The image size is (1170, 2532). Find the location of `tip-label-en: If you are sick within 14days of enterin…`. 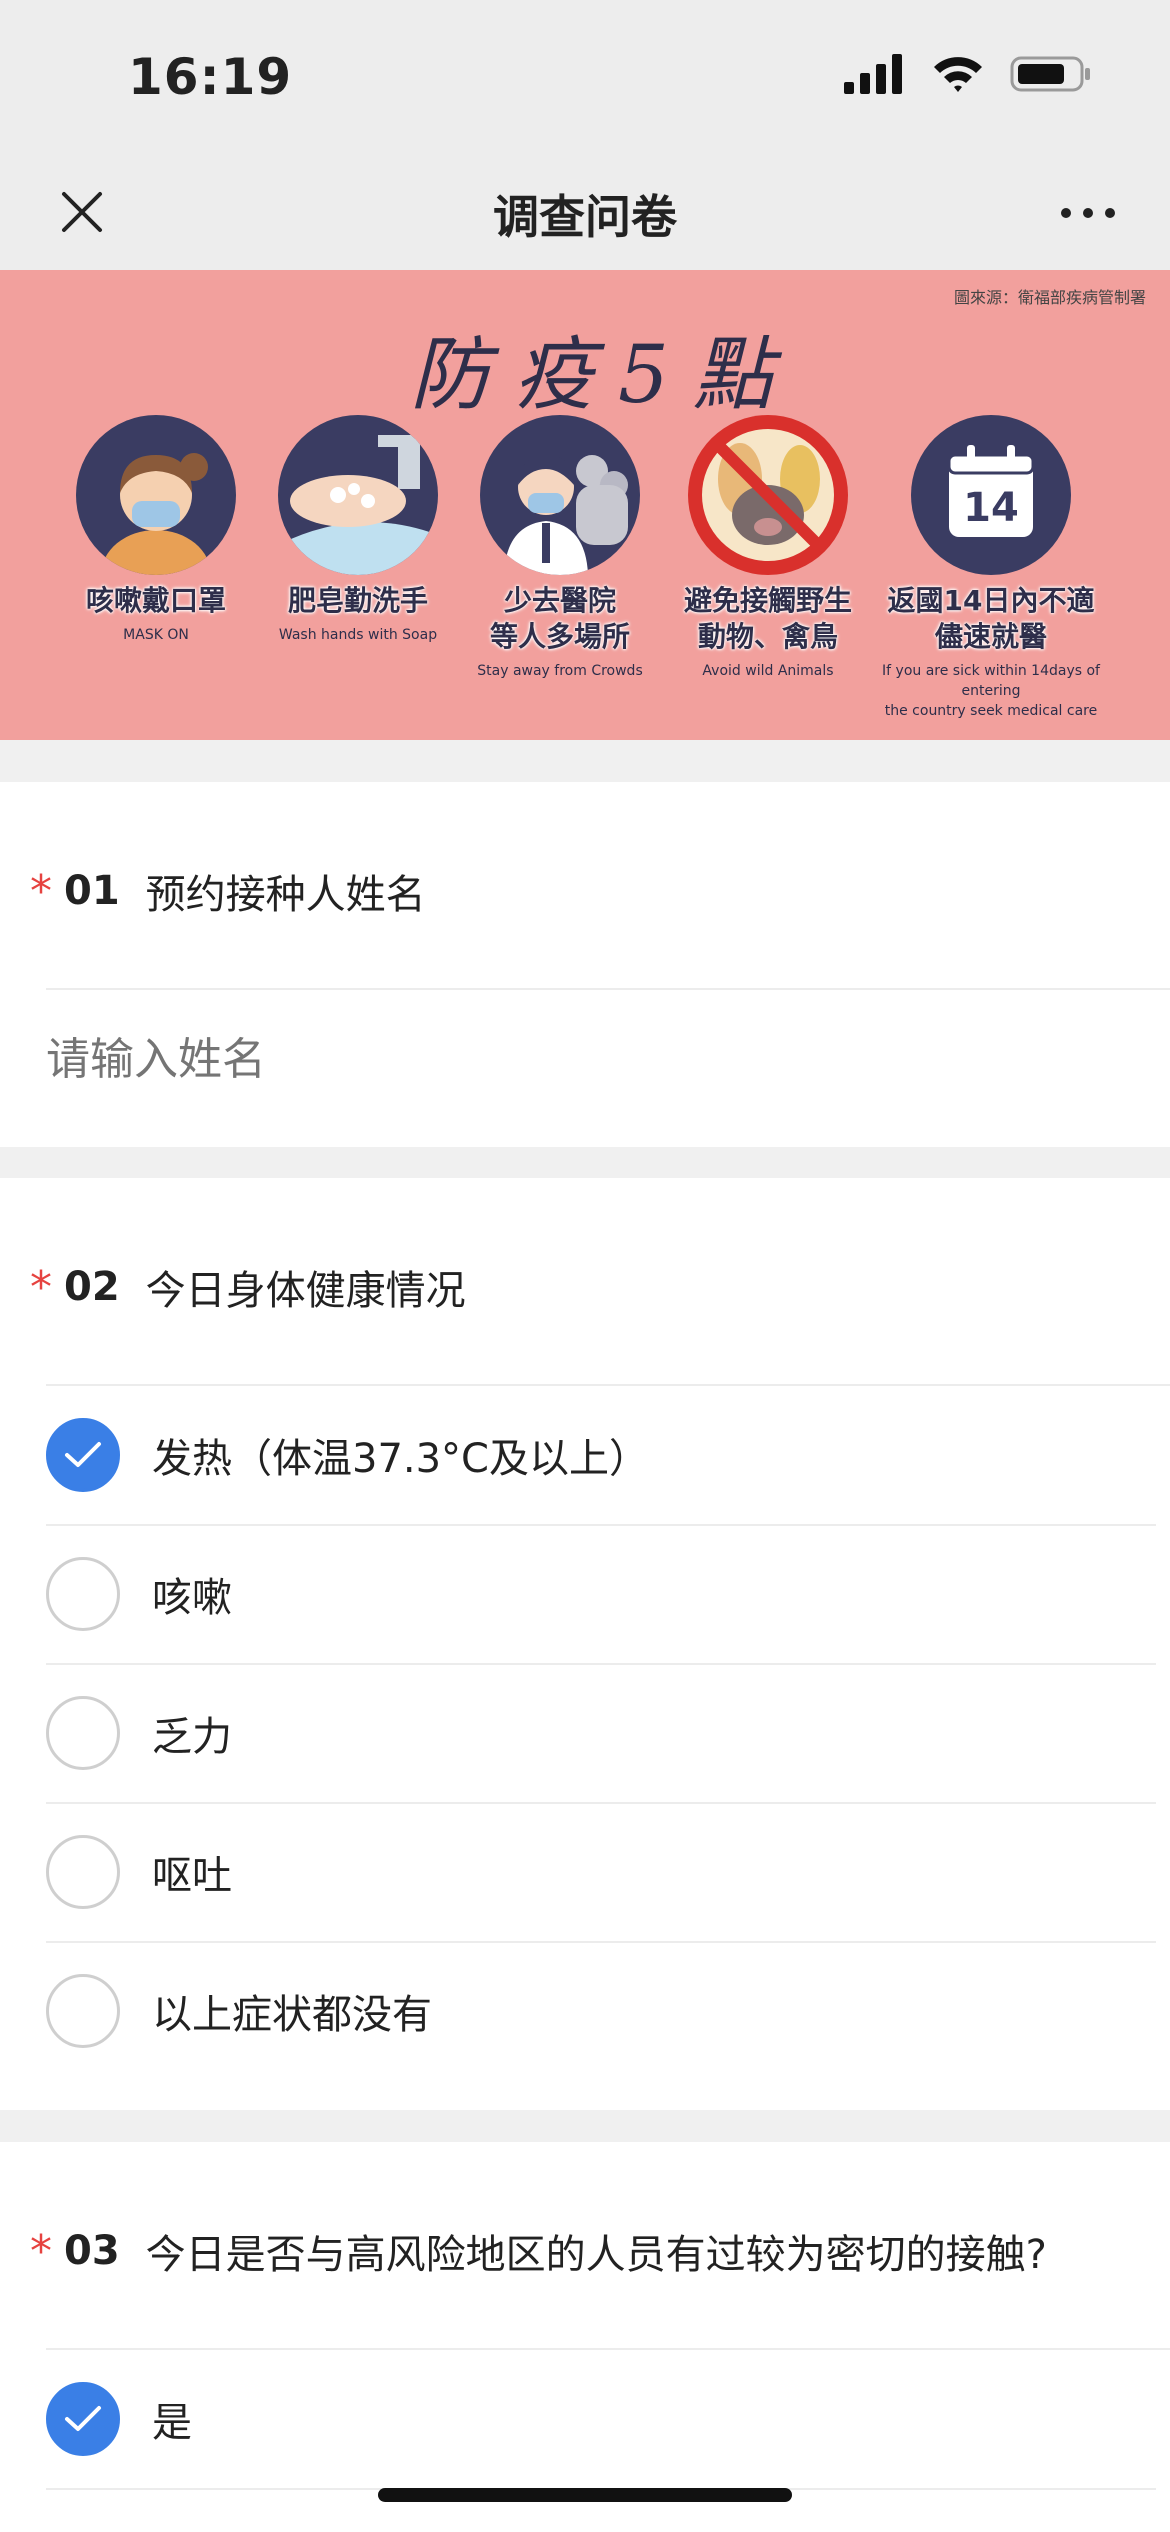

tip-label-en: If you are sick within 14days of enterin… is located at coordinates (991, 691).